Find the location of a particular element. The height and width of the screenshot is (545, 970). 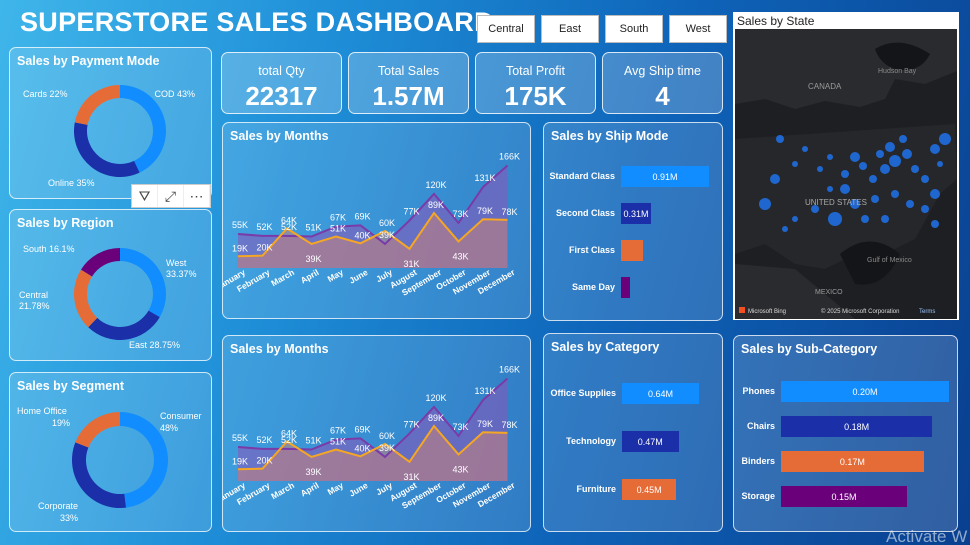

kpi-total-qty: total Qty 22317 is located at coordinates (281, 83).